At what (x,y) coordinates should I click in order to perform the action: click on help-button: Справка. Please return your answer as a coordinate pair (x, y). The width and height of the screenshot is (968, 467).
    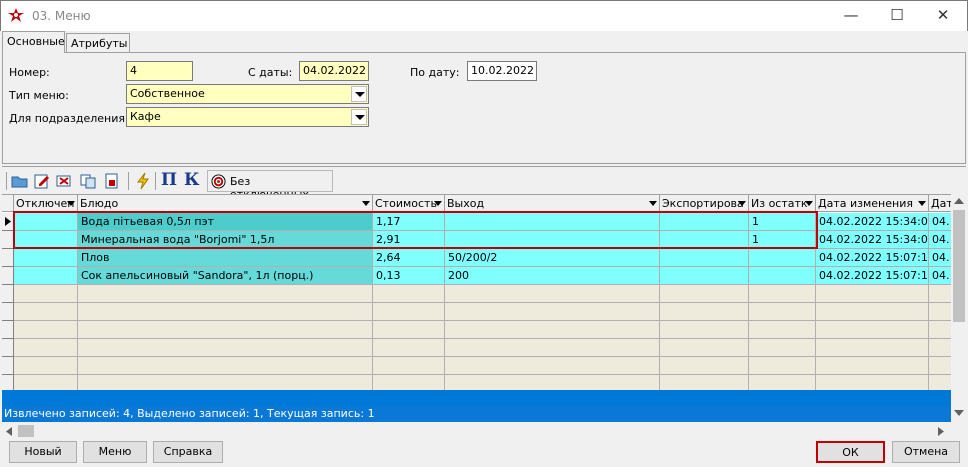
    Looking at the image, I should click on (188, 452).